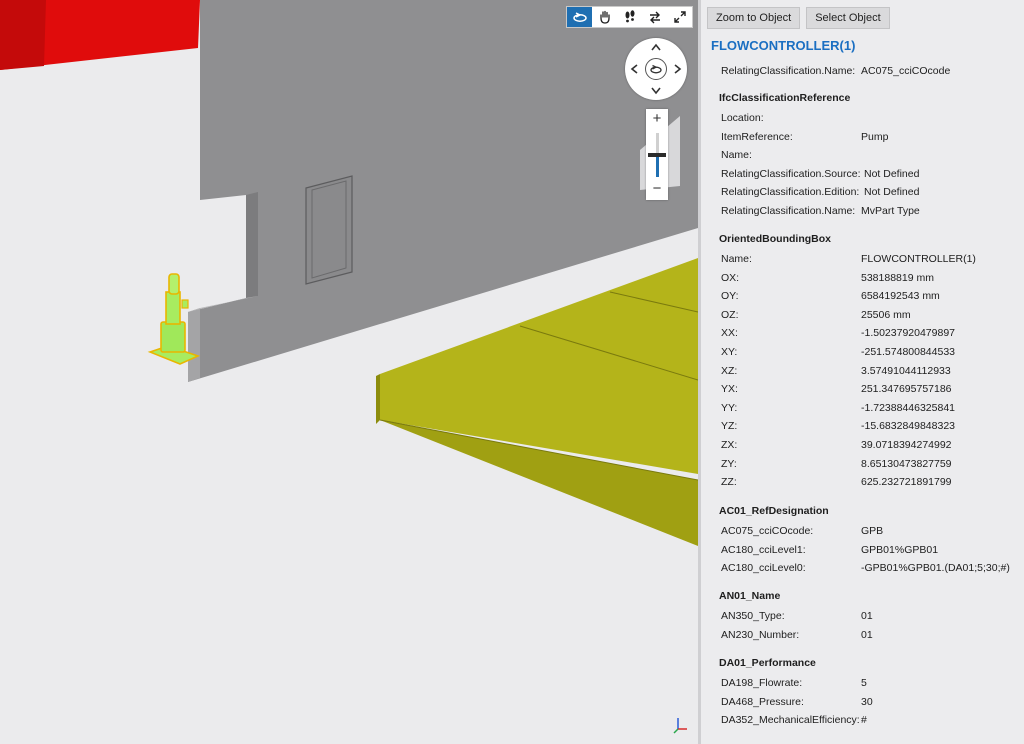  What do you see at coordinates (767, 663) in the screenshot?
I see `section-heading: DA01_Performance` at bounding box center [767, 663].